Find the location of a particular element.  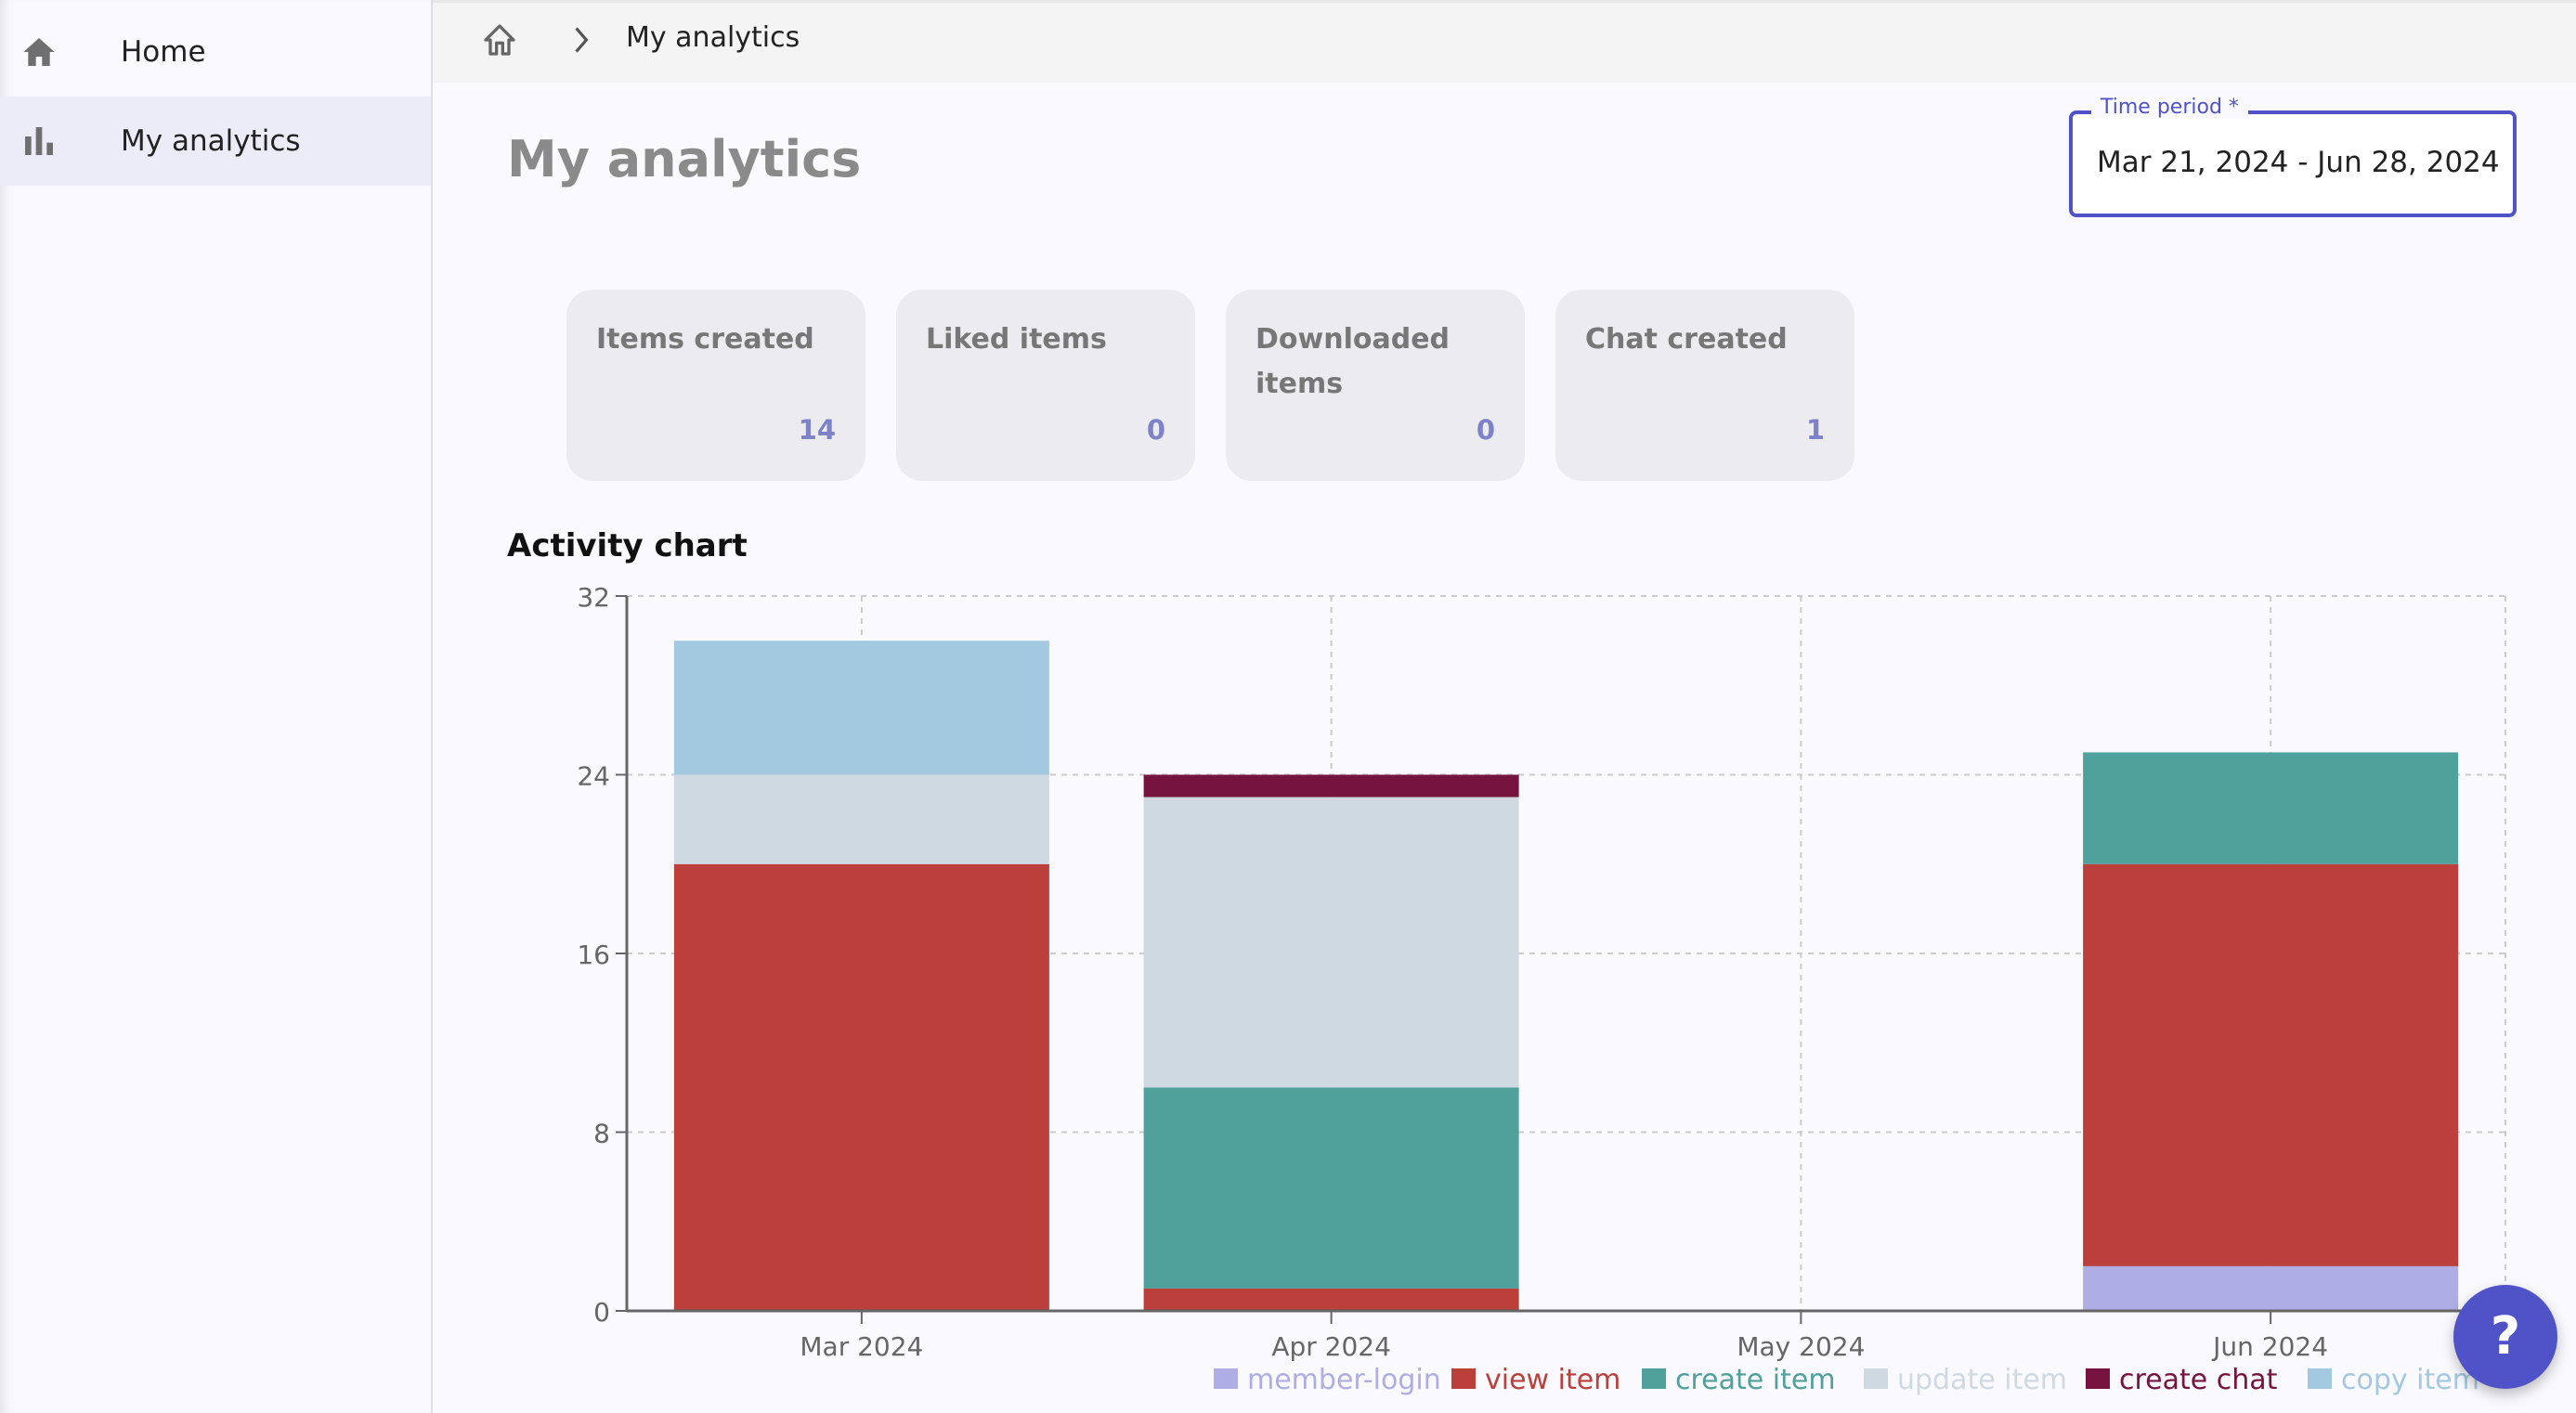

y-tick-label: 0 is located at coordinates (601, 1312).